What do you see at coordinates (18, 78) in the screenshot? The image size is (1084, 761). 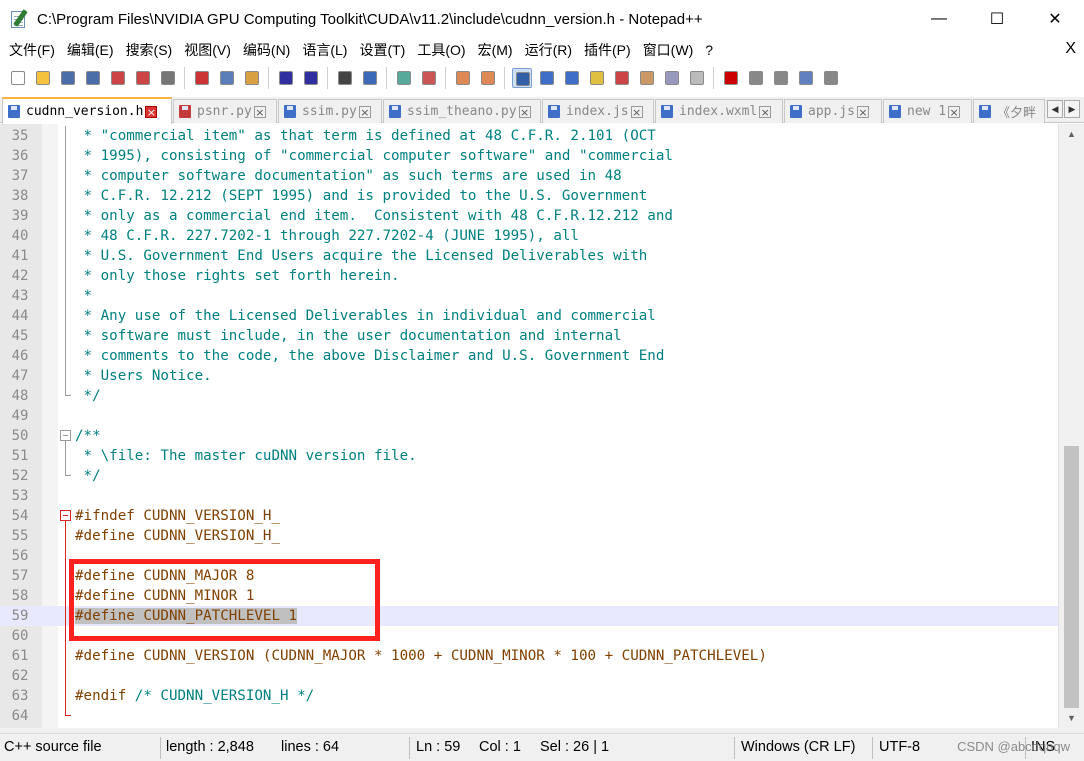 I see `new-file-icon` at bounding box center [18, 78].